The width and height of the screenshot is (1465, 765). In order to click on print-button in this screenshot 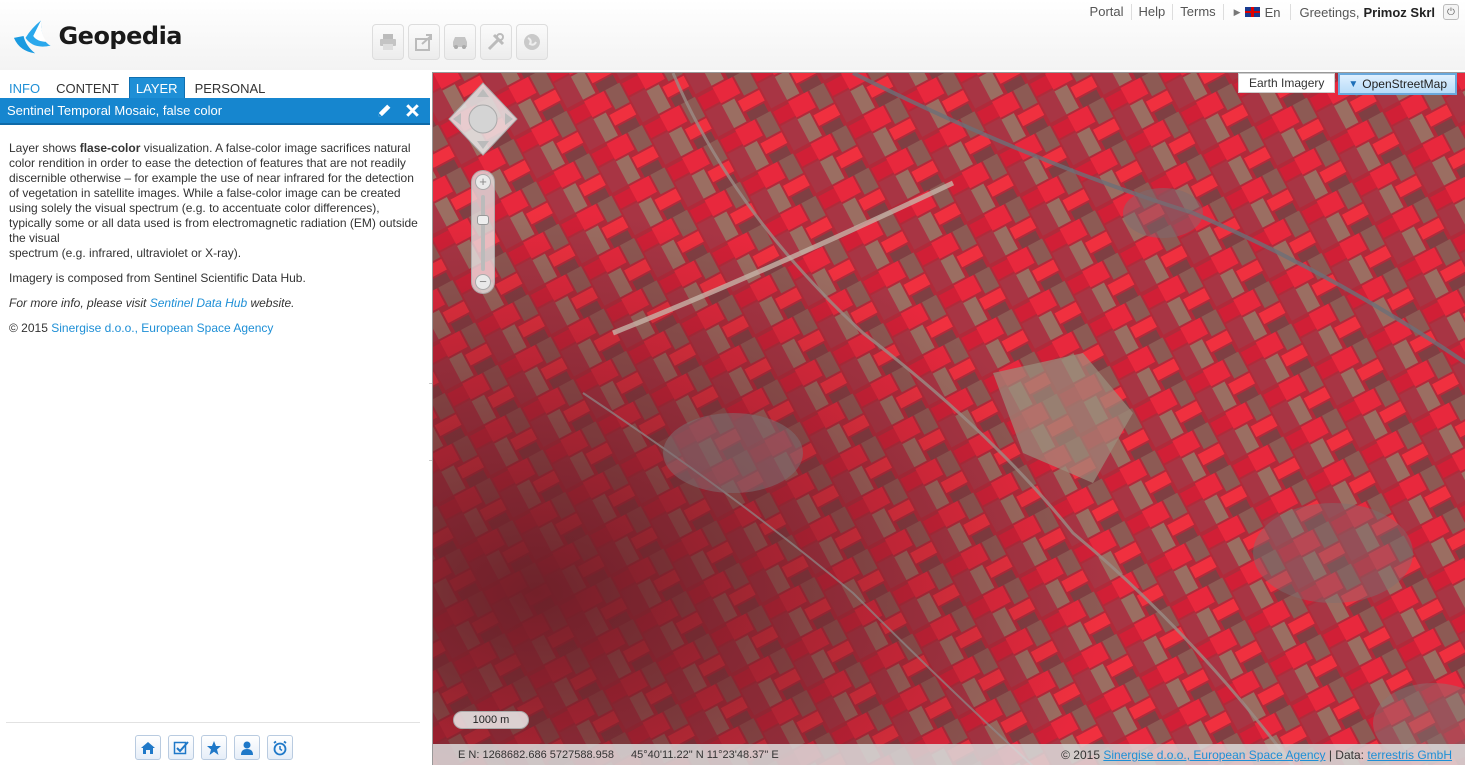, I will do `click(388, 42)`.